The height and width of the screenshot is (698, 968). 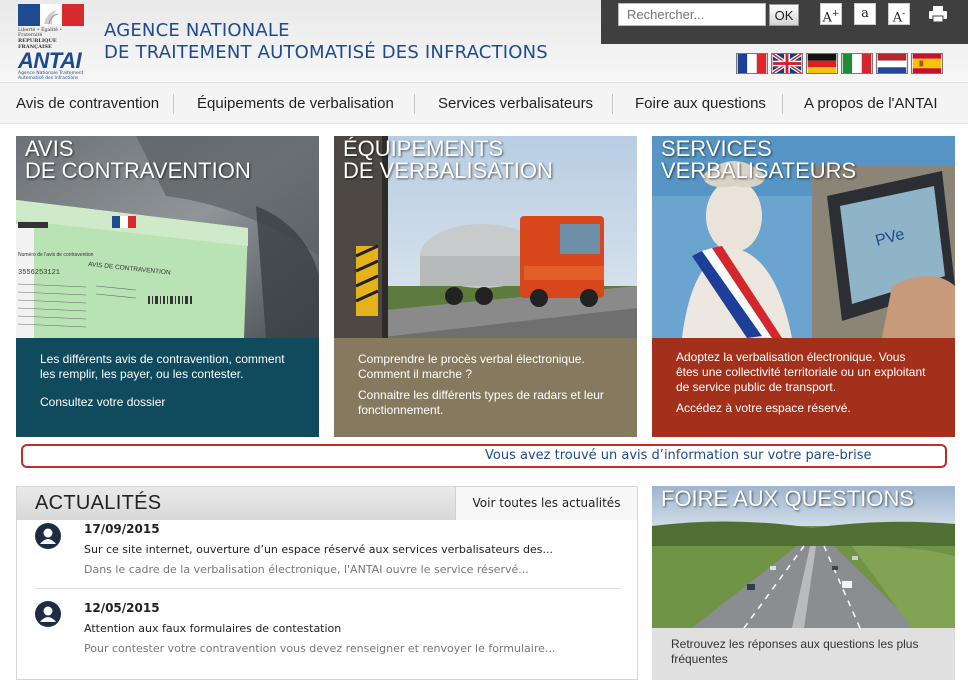 What do you see at coordinates (788, 498) in the screenshot?
I see `faq-title: FOIRE AUX QUESTIONS` at bounding box center [788, 498].